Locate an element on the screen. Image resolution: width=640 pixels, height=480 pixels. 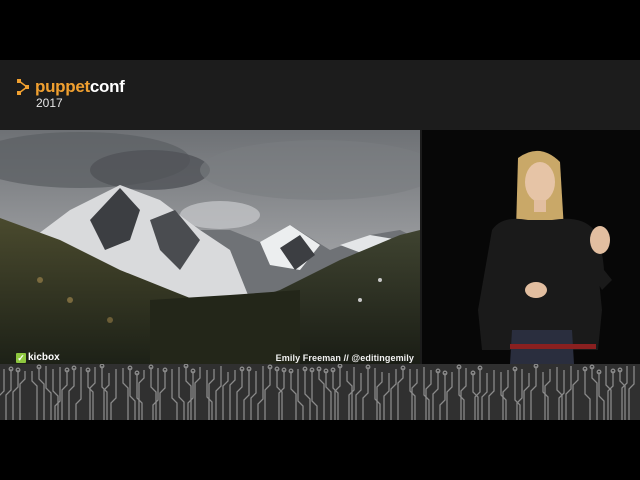
puppetconf-logo: puppetconf 2017 is located at coordinates (70, 94).